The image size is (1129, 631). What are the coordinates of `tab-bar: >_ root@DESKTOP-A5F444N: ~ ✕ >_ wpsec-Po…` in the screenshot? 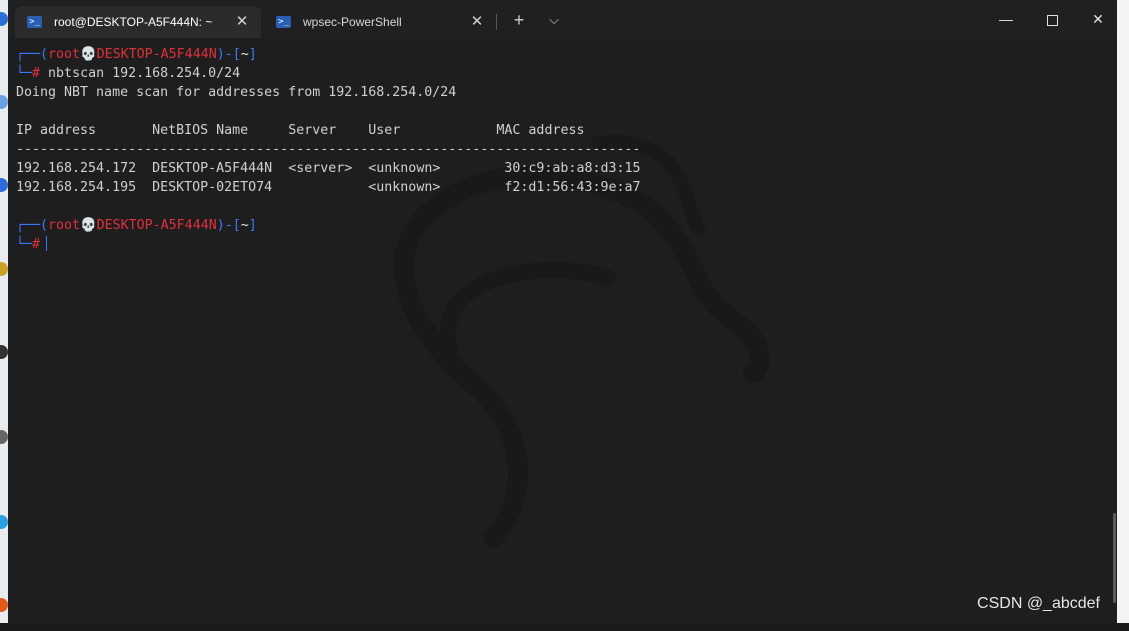 It's located at (562, 19).